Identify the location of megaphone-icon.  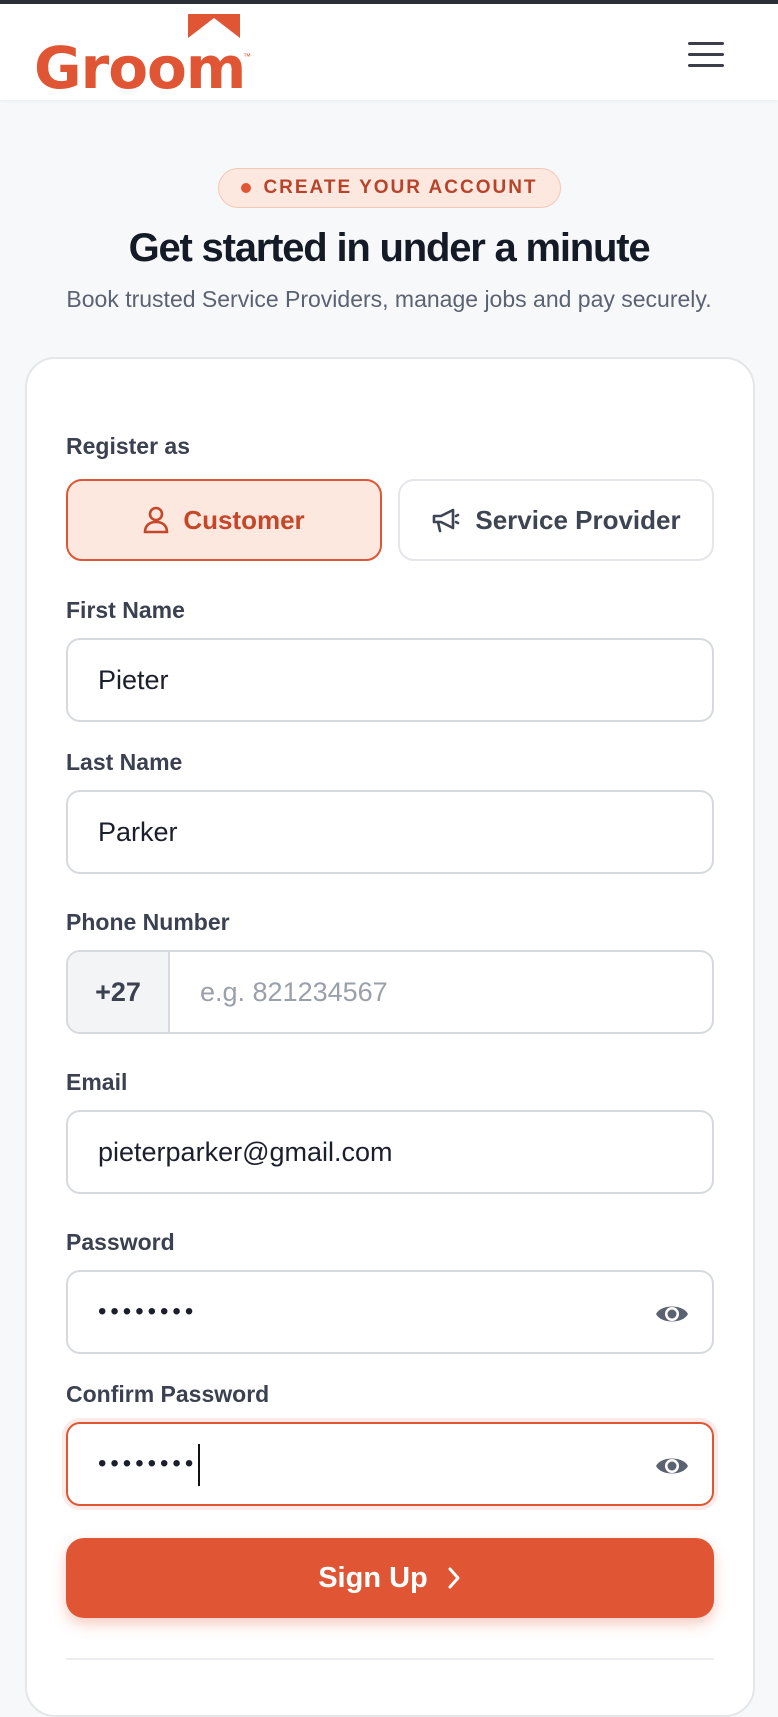
(446, 520).